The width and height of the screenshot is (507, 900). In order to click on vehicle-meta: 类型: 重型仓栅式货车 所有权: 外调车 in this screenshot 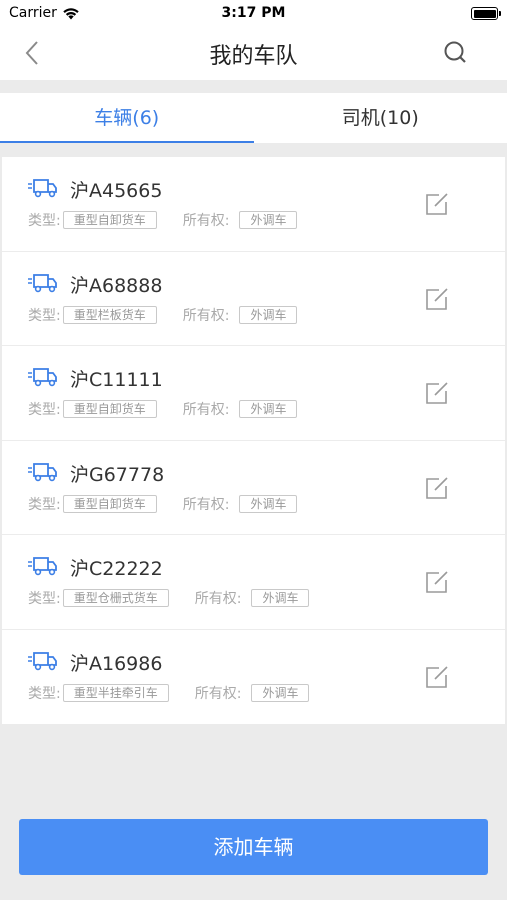, I will do `click(169, 598)`.